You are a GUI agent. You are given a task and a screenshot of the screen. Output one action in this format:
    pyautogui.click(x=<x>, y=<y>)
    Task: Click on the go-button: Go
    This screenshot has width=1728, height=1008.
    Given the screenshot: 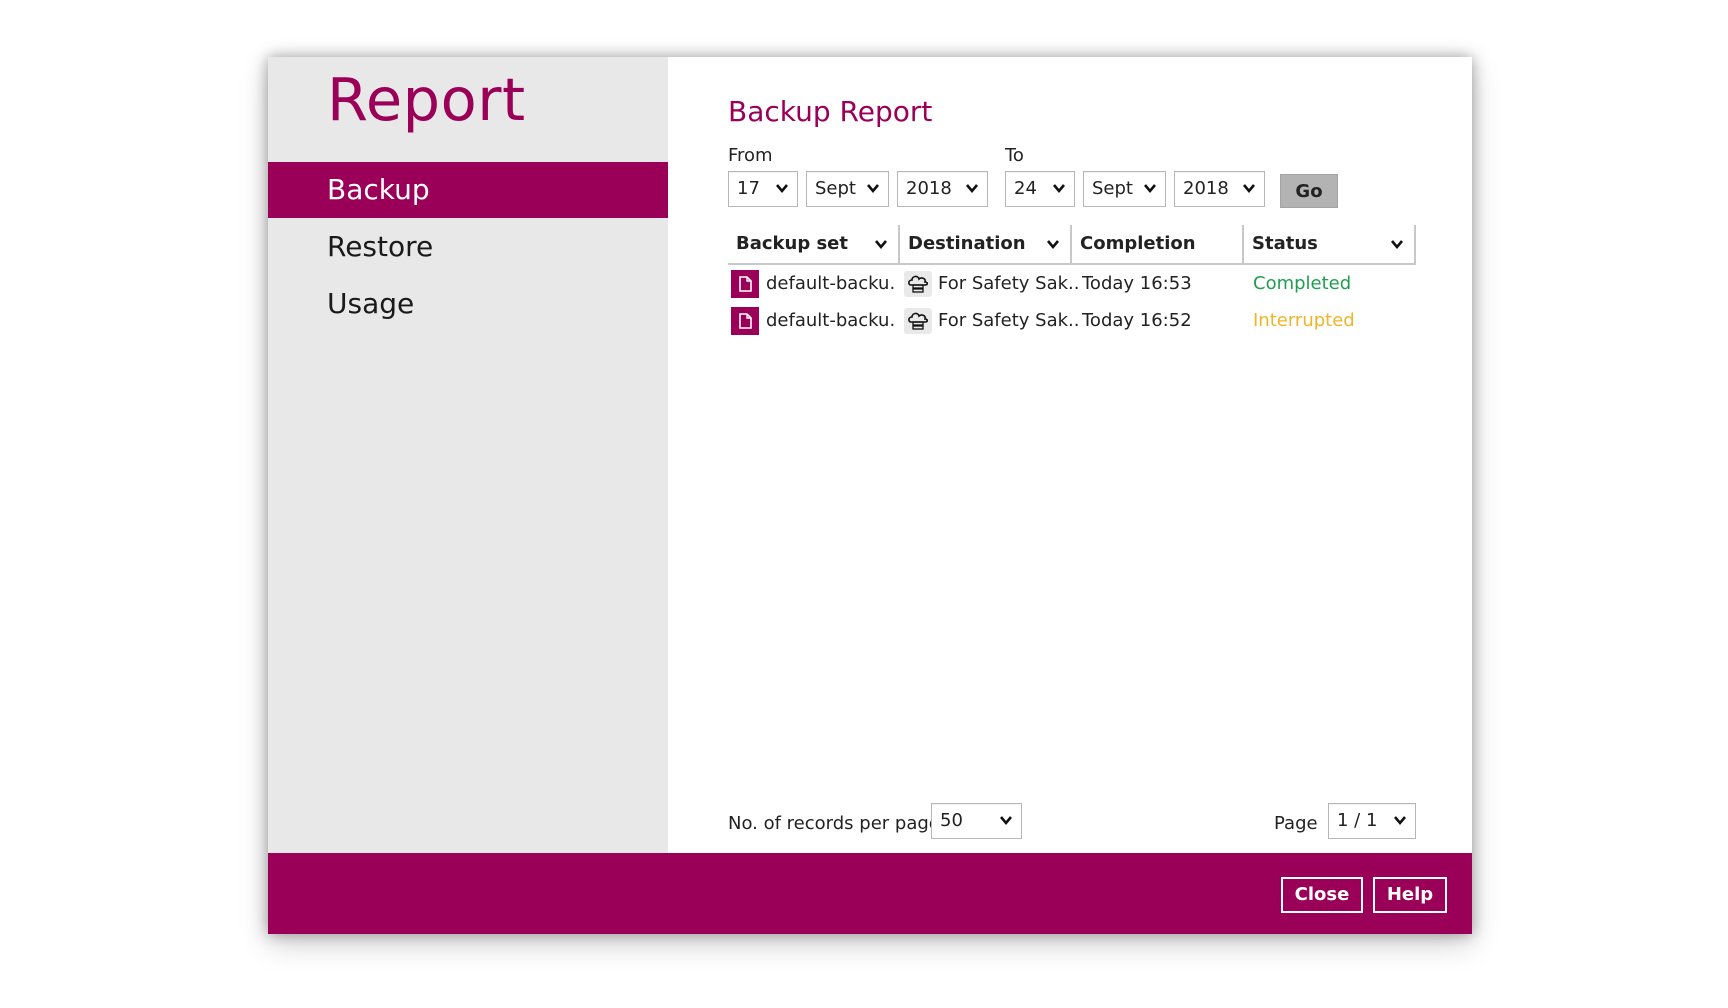 What is the action you would take?
    pyautogui.click(x=1309, y=191)
    